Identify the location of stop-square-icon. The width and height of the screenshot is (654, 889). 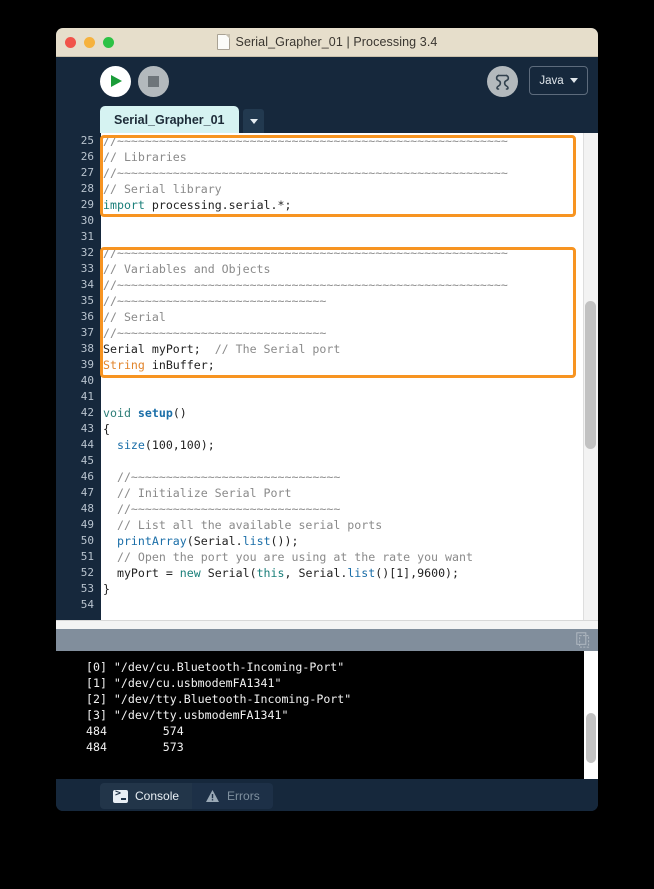
(153, 81).